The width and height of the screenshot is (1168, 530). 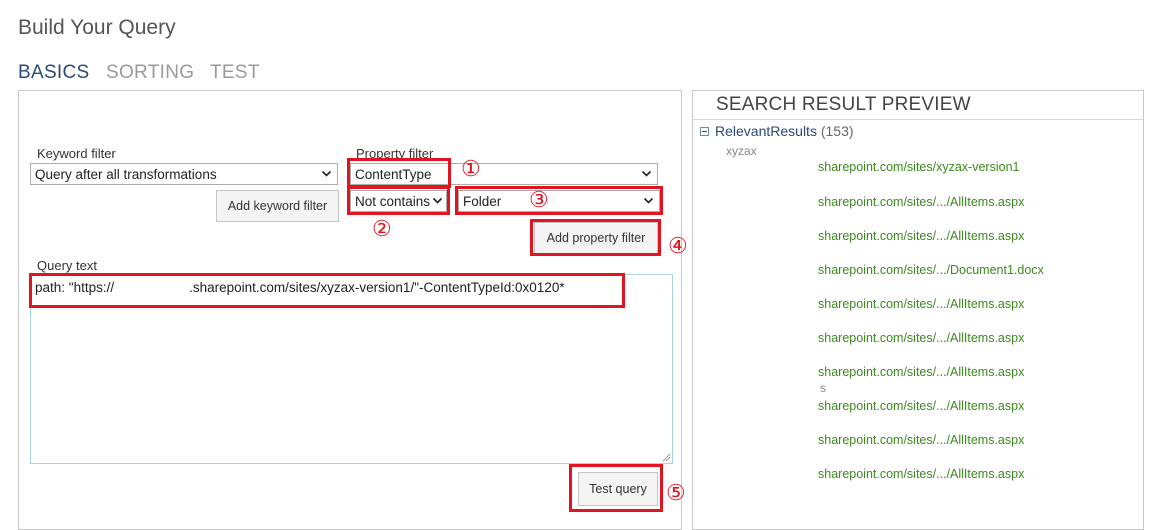 What do you see at coordinates (766, 131) in the screenshot?
I see `result-group-name: RelevantResults` at bounding box center [766, 131].